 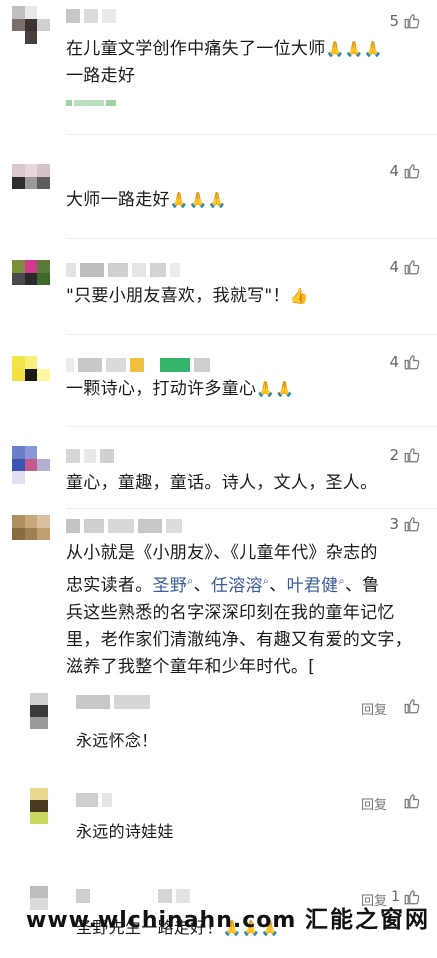 What do you see at coordinates (394, 21) in the screenshot?
I see `like-count: 5` at bounding box center [394, 21].